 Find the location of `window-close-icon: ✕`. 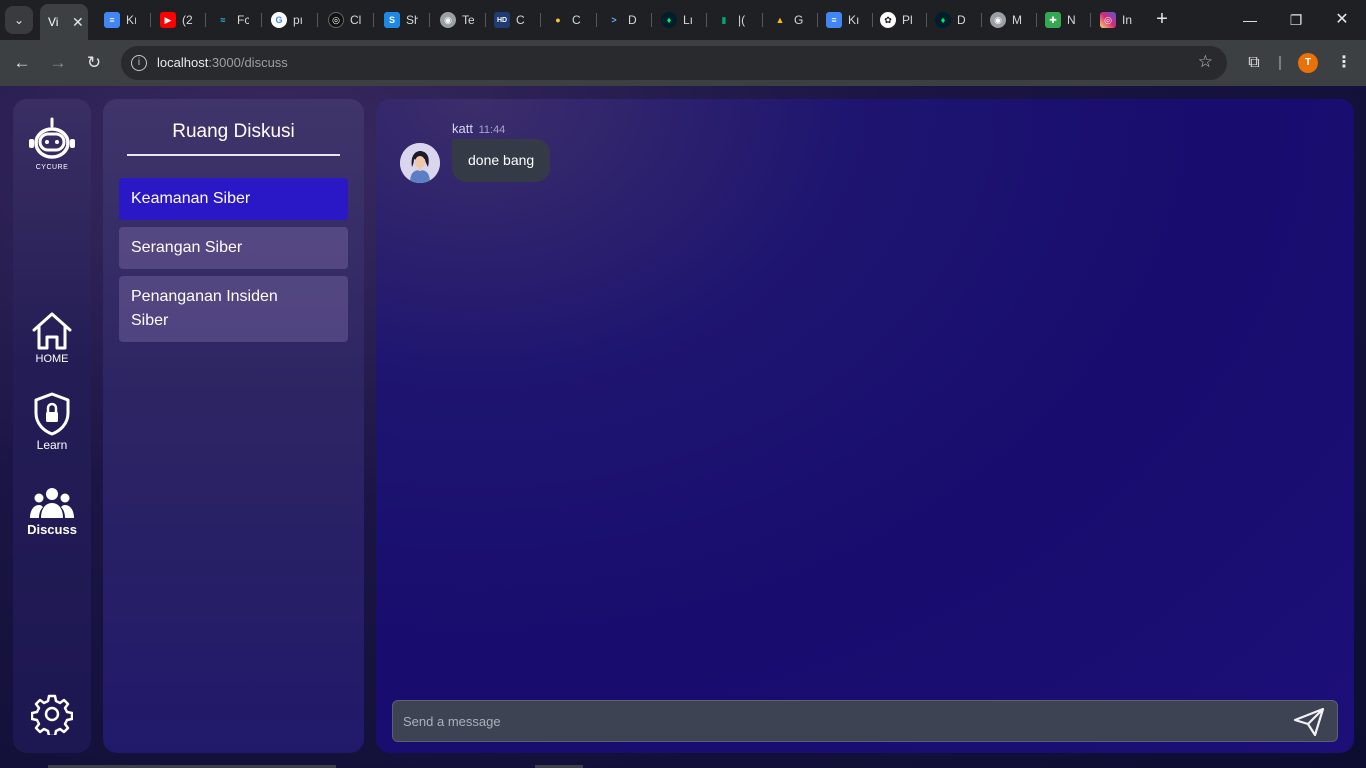

window-close-icon: ✕ is located at coordinates (1342, 20).